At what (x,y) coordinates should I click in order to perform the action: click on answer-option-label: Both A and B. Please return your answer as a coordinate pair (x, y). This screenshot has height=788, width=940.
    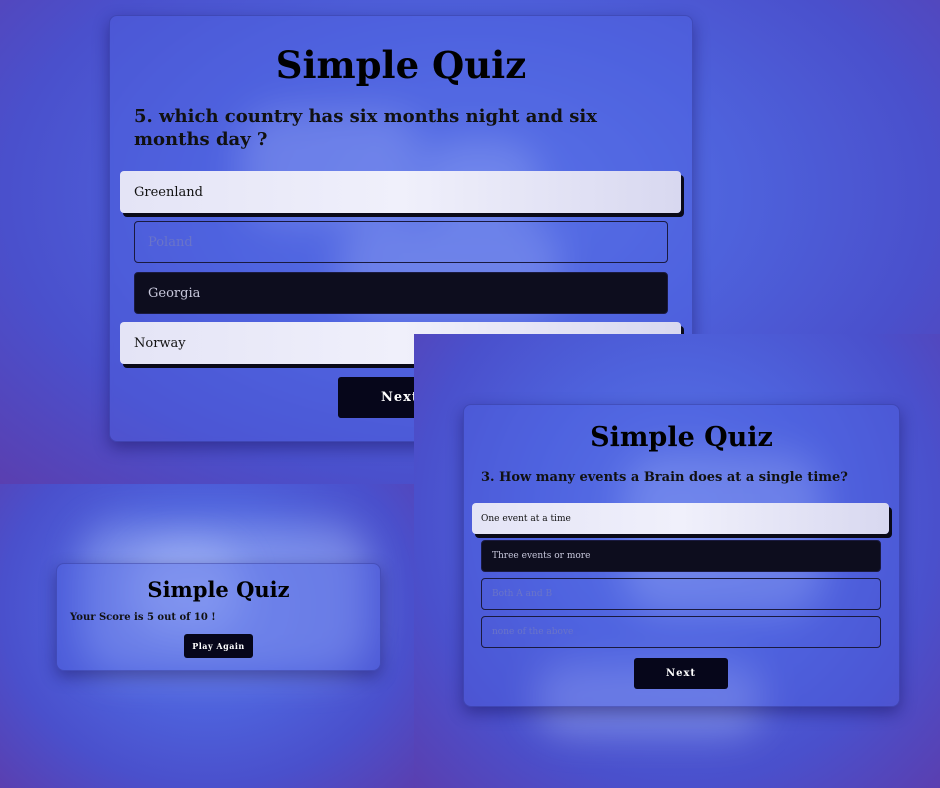
    Looking at the image, I should click on (522, 594).